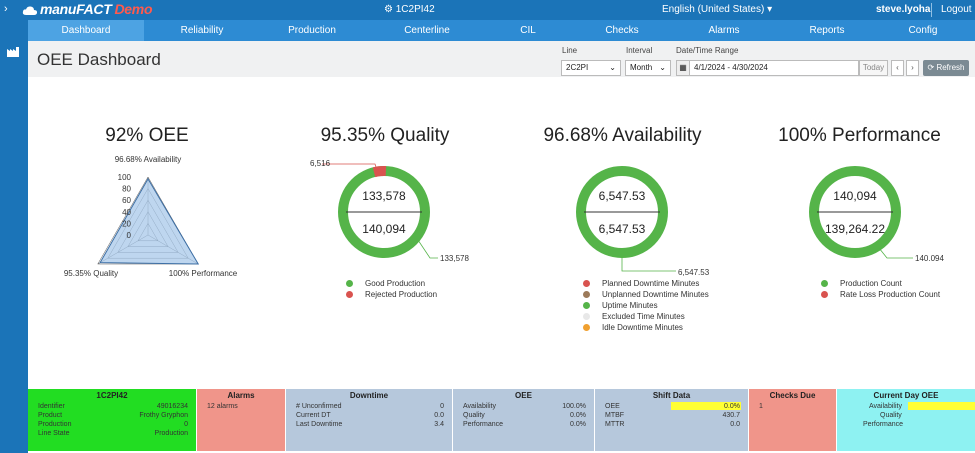 This screenshot has width=975, height=453. I want to click on page-title: OEE Dashboard, so click(99, 59).